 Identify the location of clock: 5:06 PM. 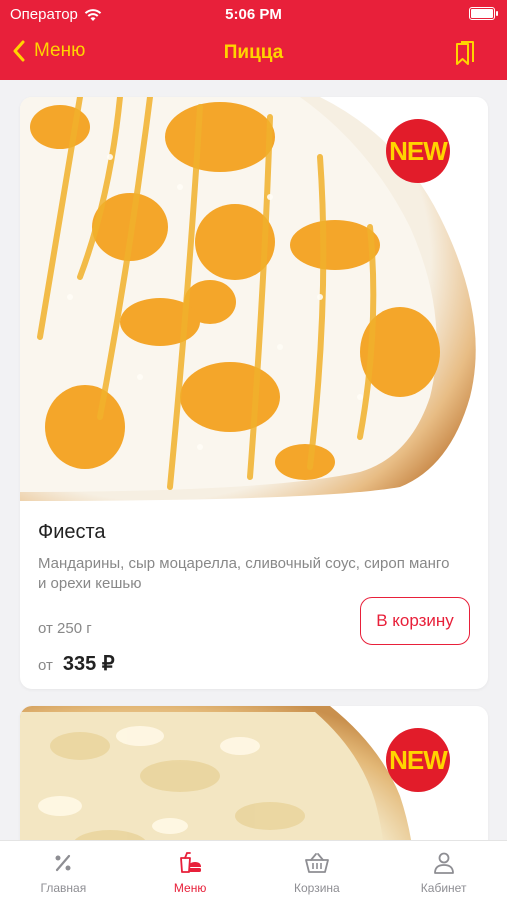
(253, 14).